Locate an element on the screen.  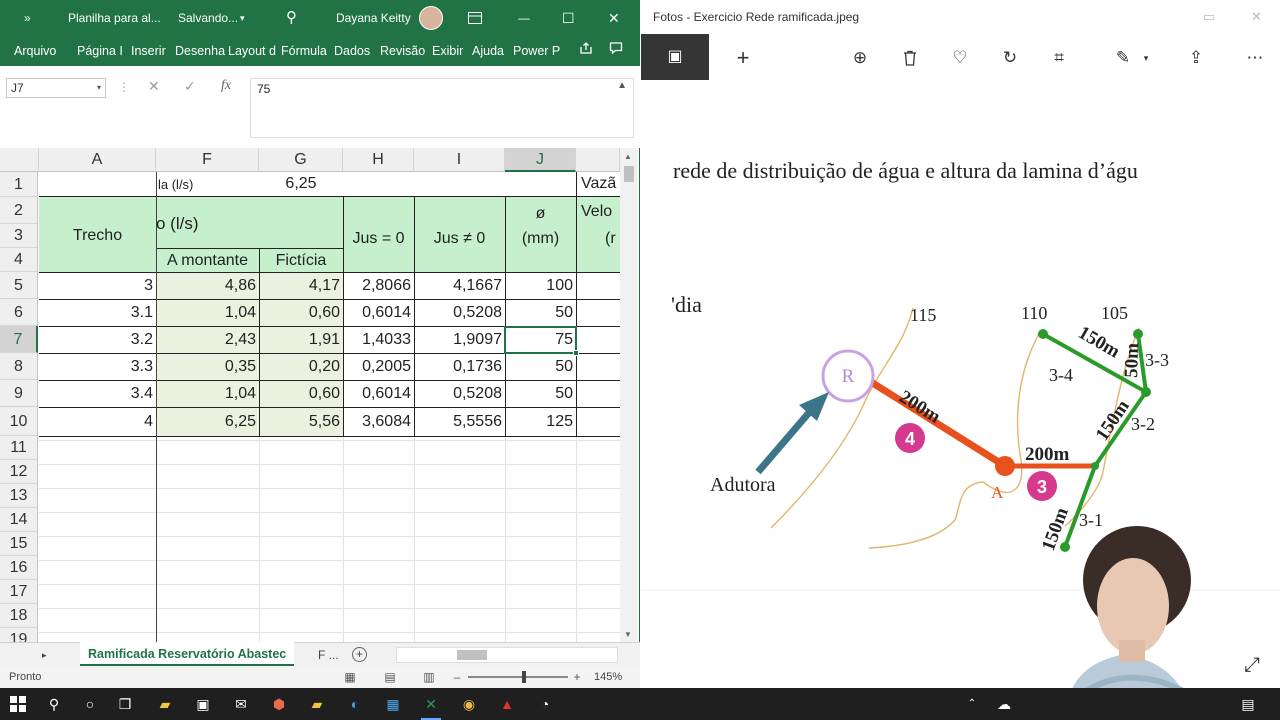
store-icon: ▣ is located at coordinates (203, 704).